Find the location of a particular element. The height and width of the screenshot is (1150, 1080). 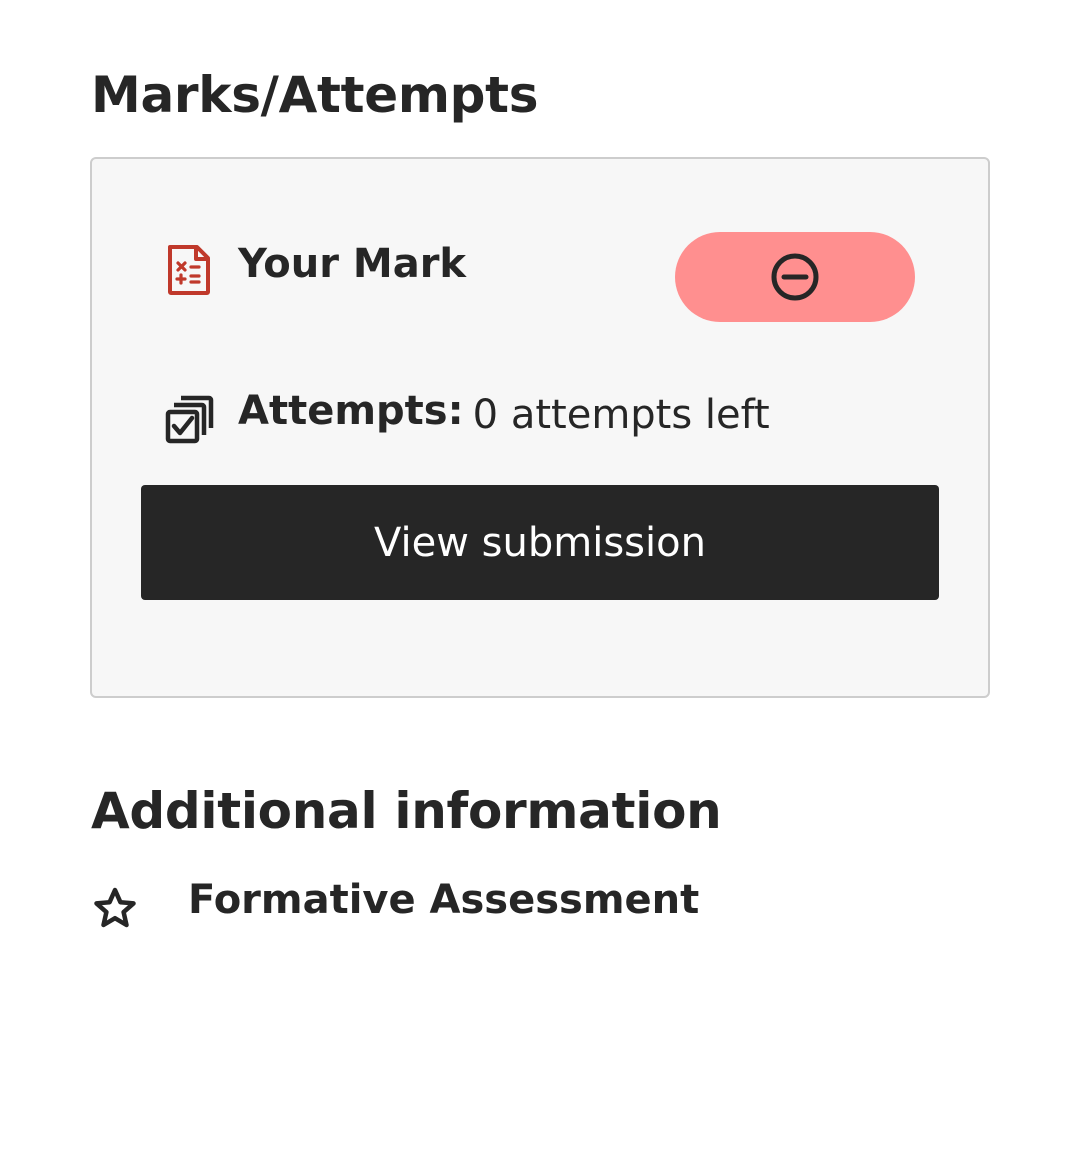

attempts-row: Attempts: 0 attempts left is located at coordinates (504, 411).